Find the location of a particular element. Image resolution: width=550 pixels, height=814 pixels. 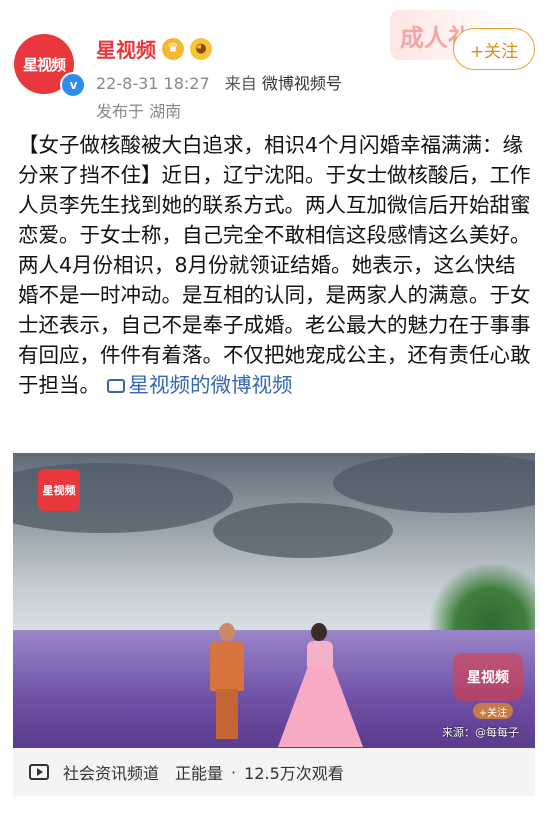

verified-icon: v is located at coordinates (73, 85).